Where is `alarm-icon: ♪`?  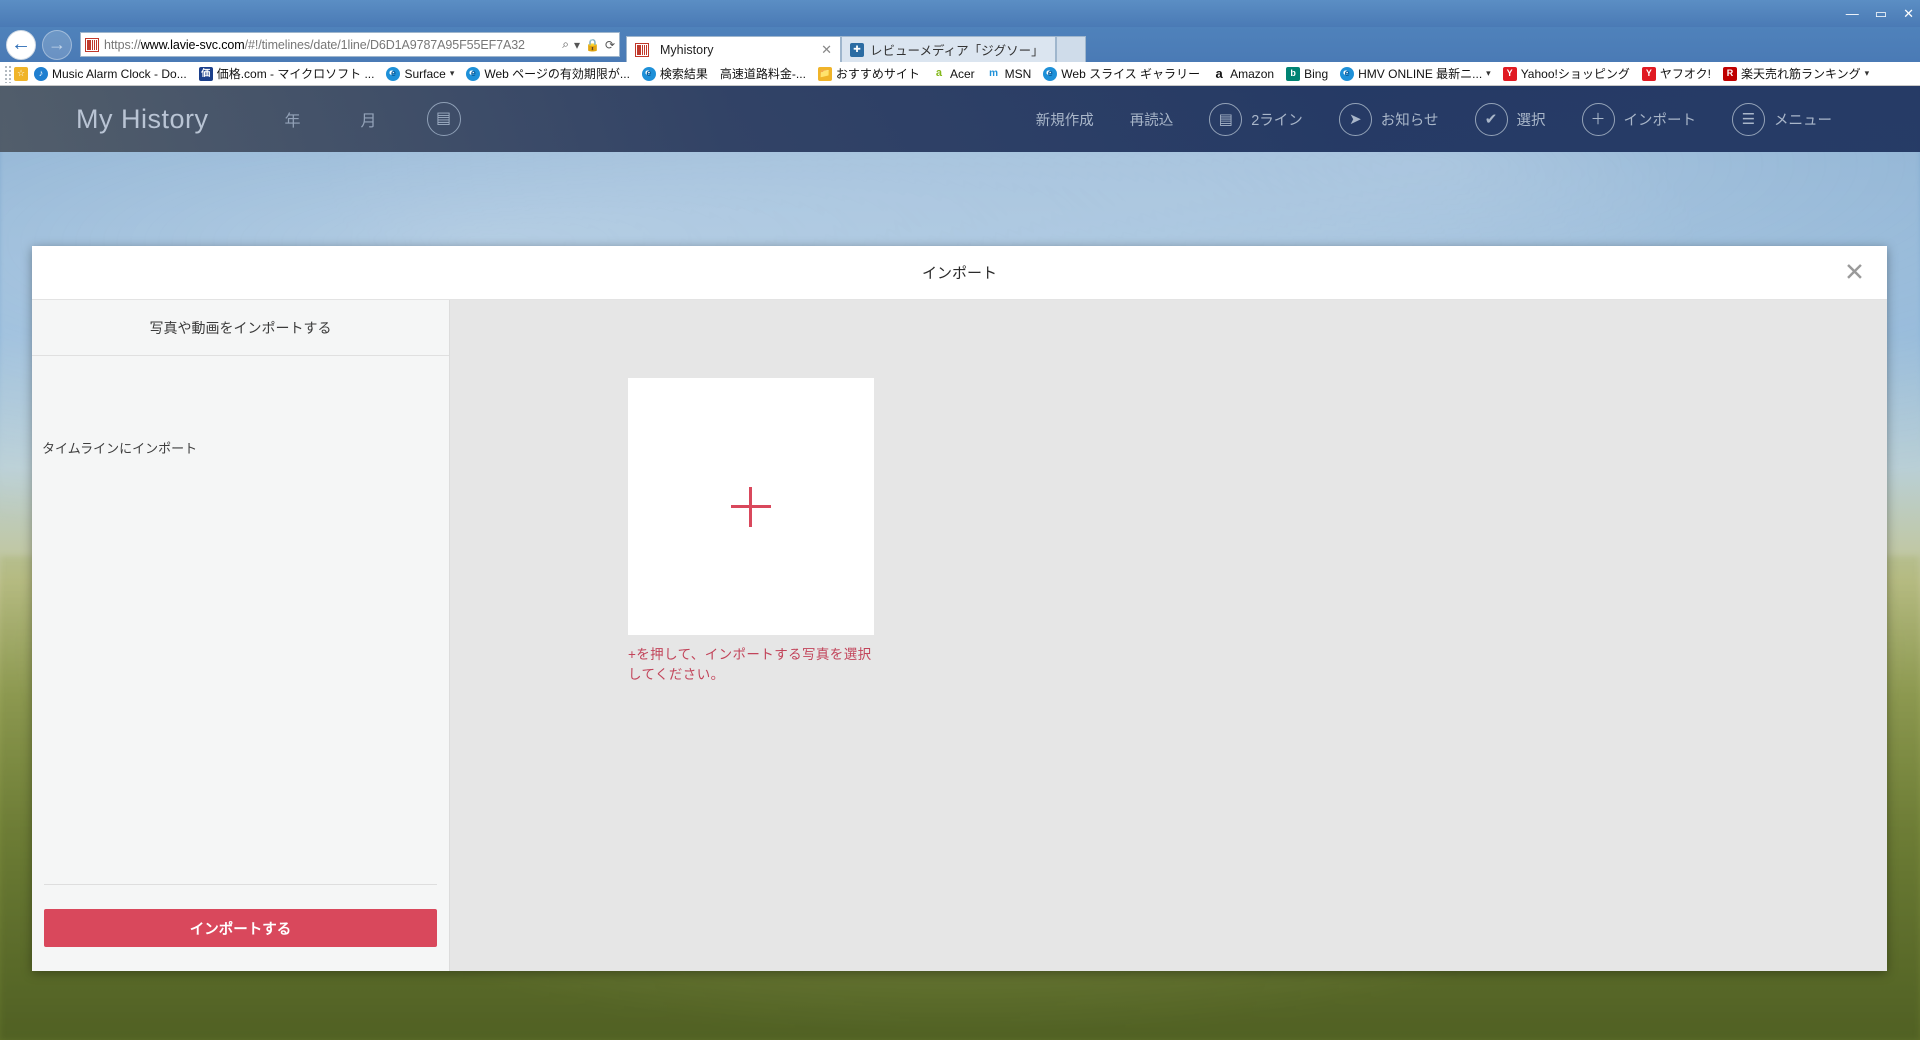 alarm-icon: ♪ is located at coordinates (41, 73).